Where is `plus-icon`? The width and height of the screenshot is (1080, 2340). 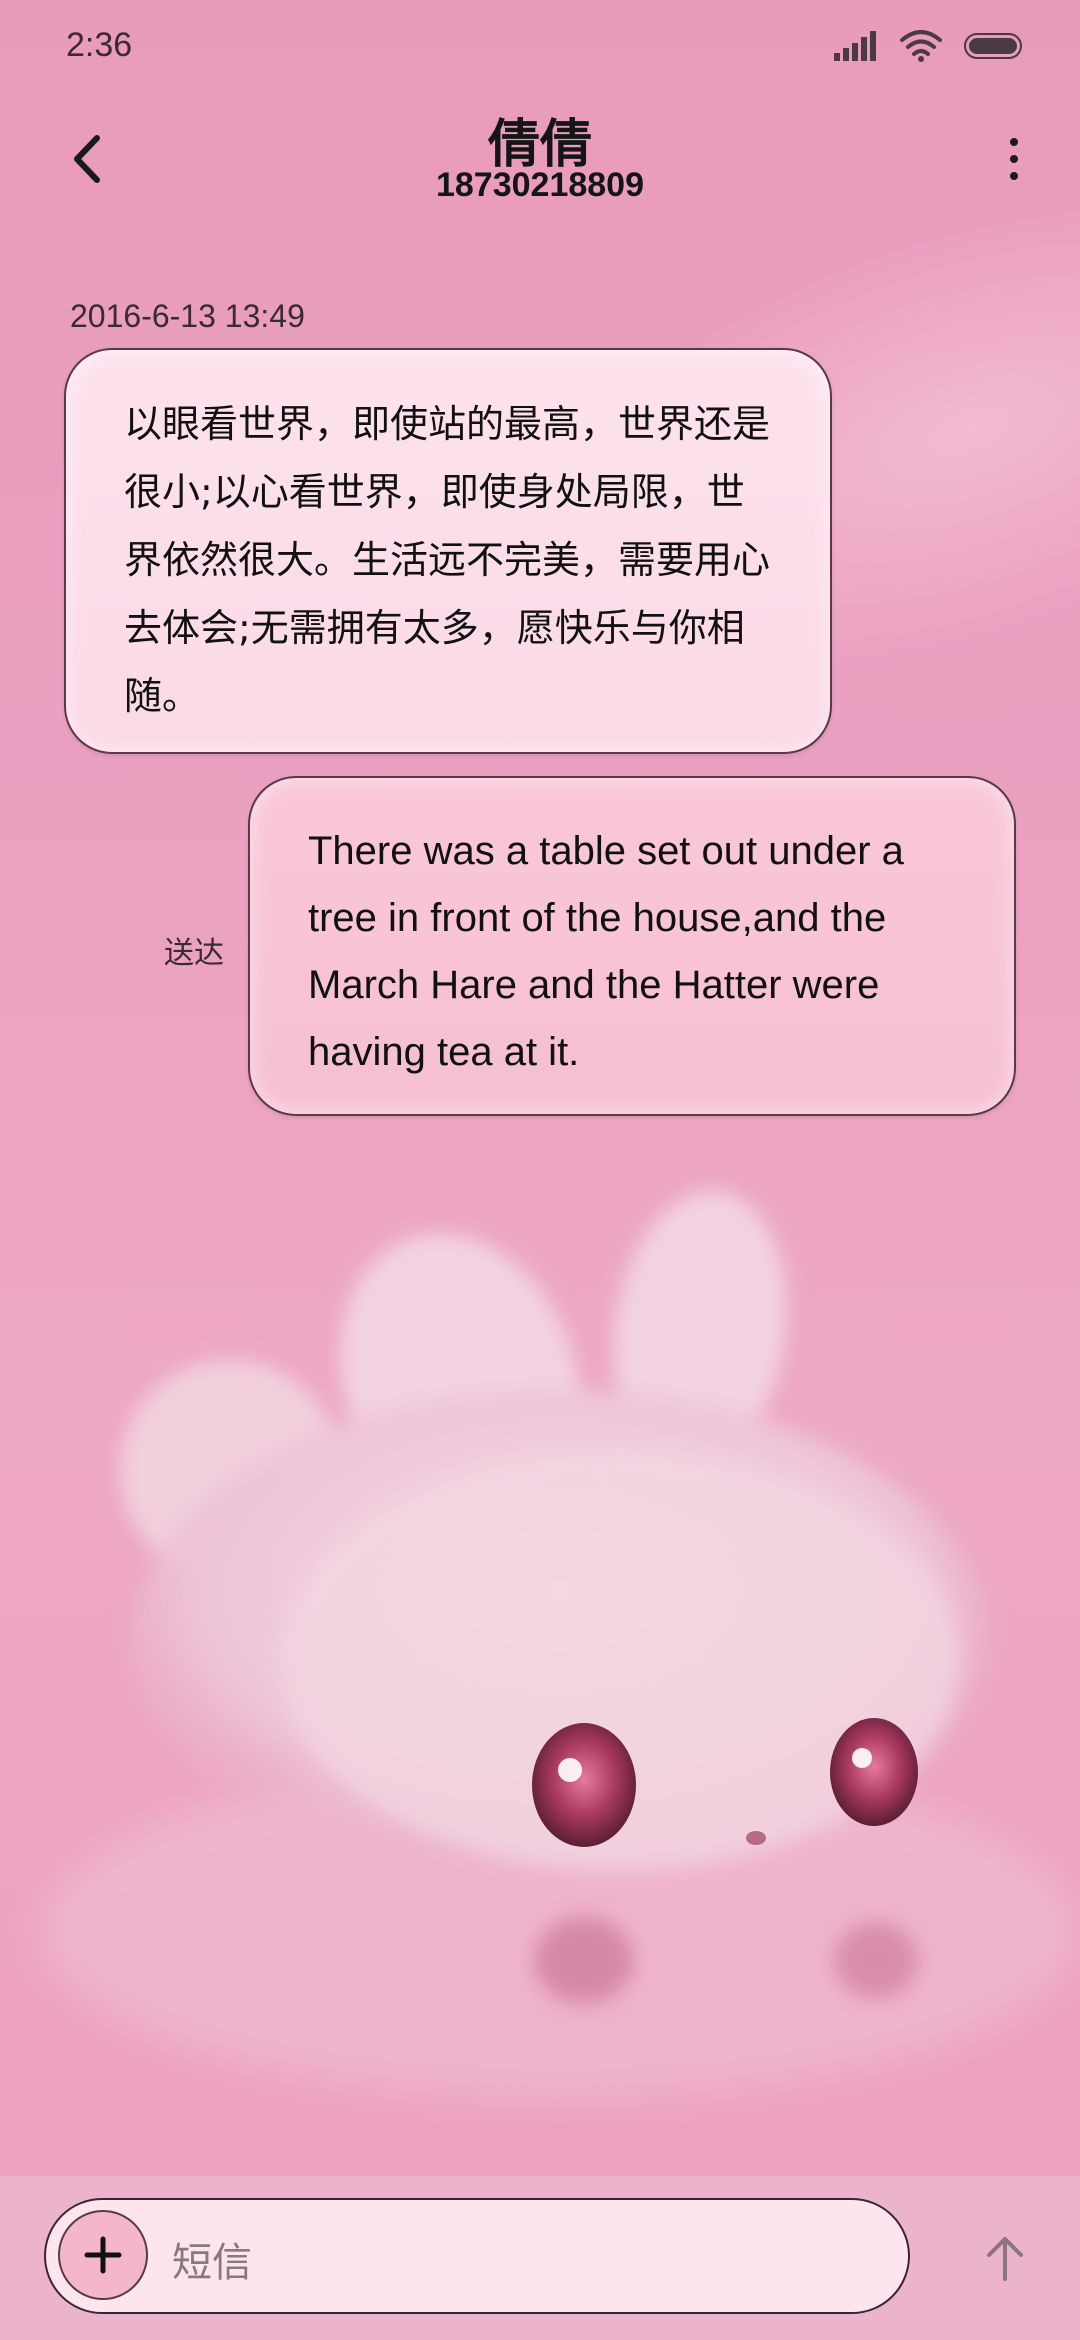
plus-icon is located at coordinates (103, 2255).